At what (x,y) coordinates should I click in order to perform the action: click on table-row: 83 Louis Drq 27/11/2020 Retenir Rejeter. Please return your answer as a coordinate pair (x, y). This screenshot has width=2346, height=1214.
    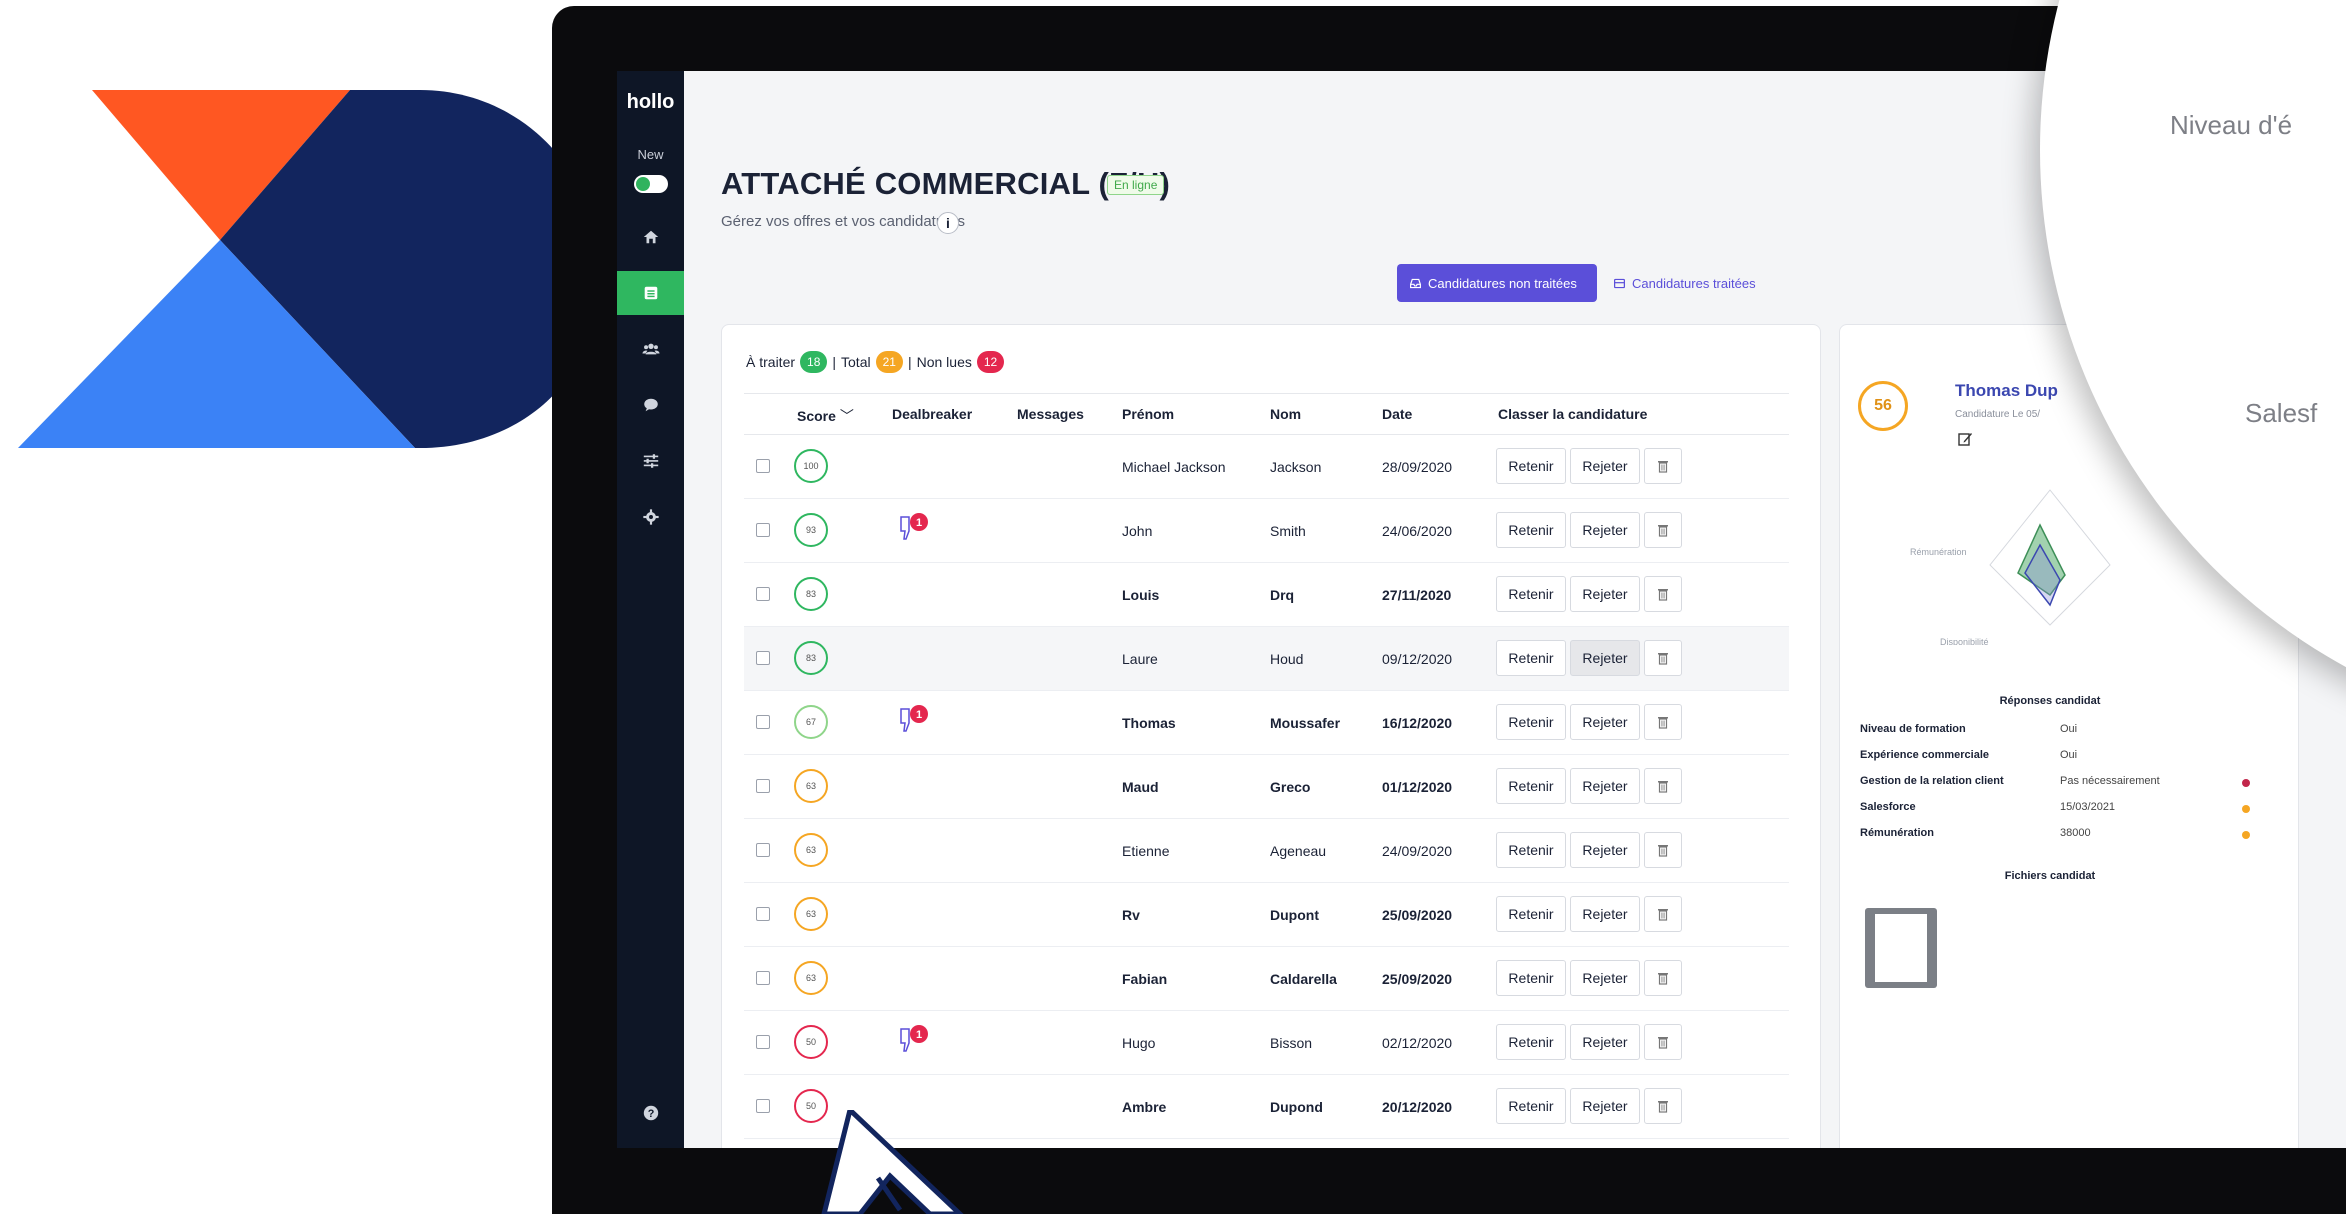
    Looking at the image, I should click on (1266, 595).